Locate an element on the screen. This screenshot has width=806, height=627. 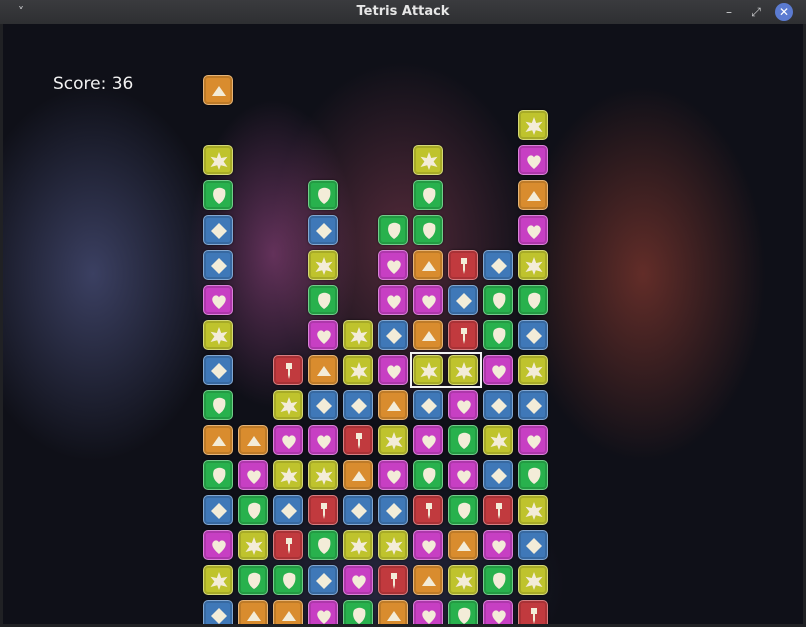
close-icon: ✕ is located at coordinates (784, 12).